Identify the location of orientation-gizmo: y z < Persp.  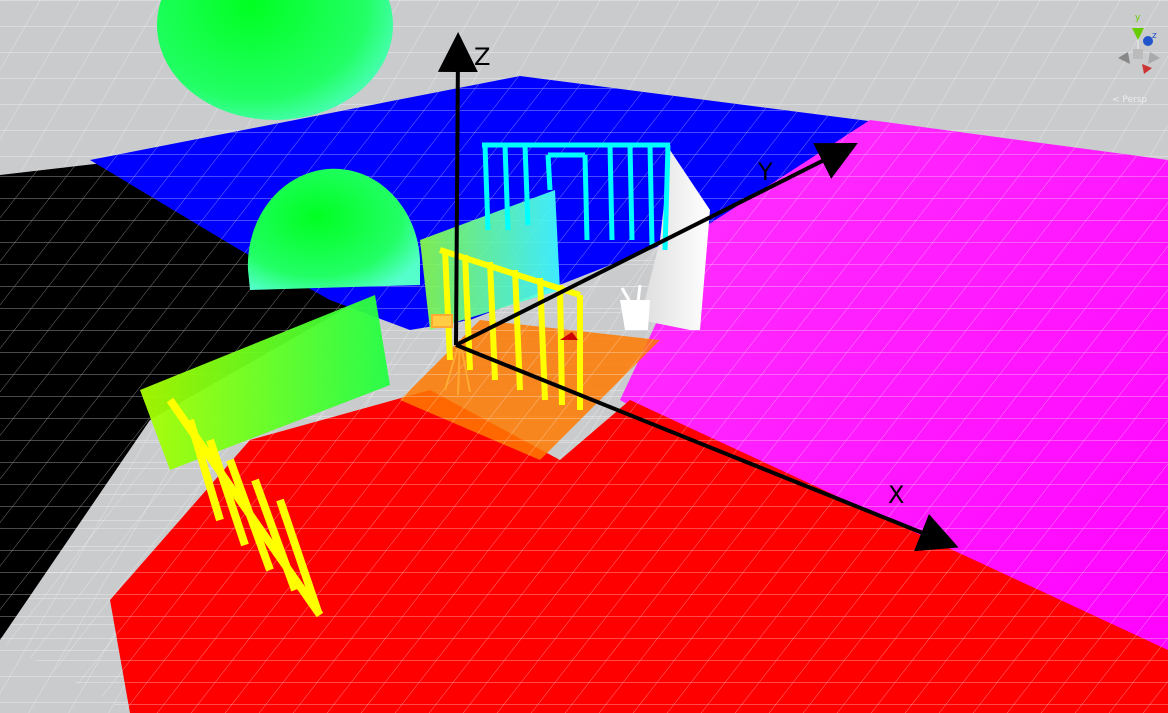
(1138, 58).